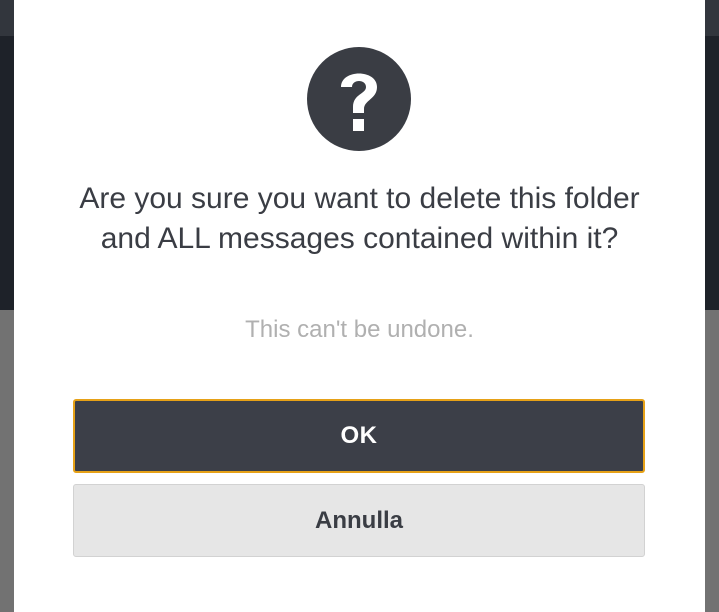  I want to click on dialog-subtitle: This can't be undone., so click(359, 329).